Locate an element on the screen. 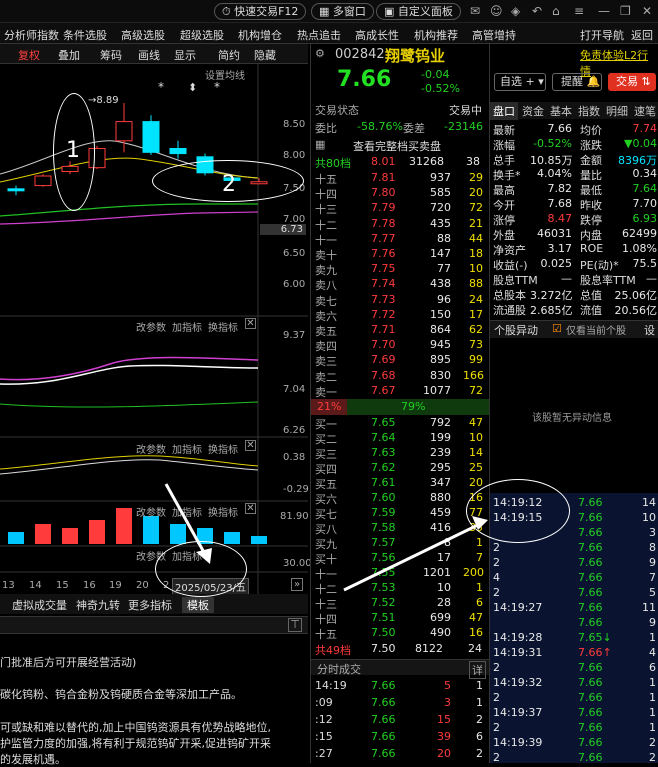  bid-row: 十四 7.51 699 47 is located at coordinates (400, 618).